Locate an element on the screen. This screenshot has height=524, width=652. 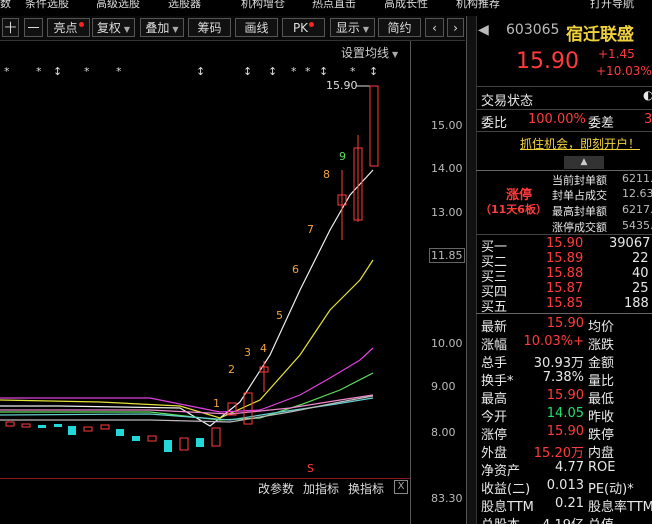
quote-label: 净资产 is located at coordinates (501, 471).